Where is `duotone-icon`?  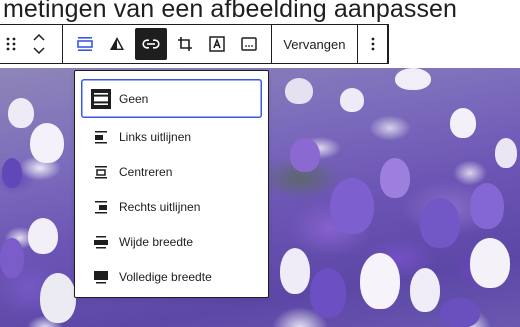 duotone-icon is located at coordinates (116, 43).